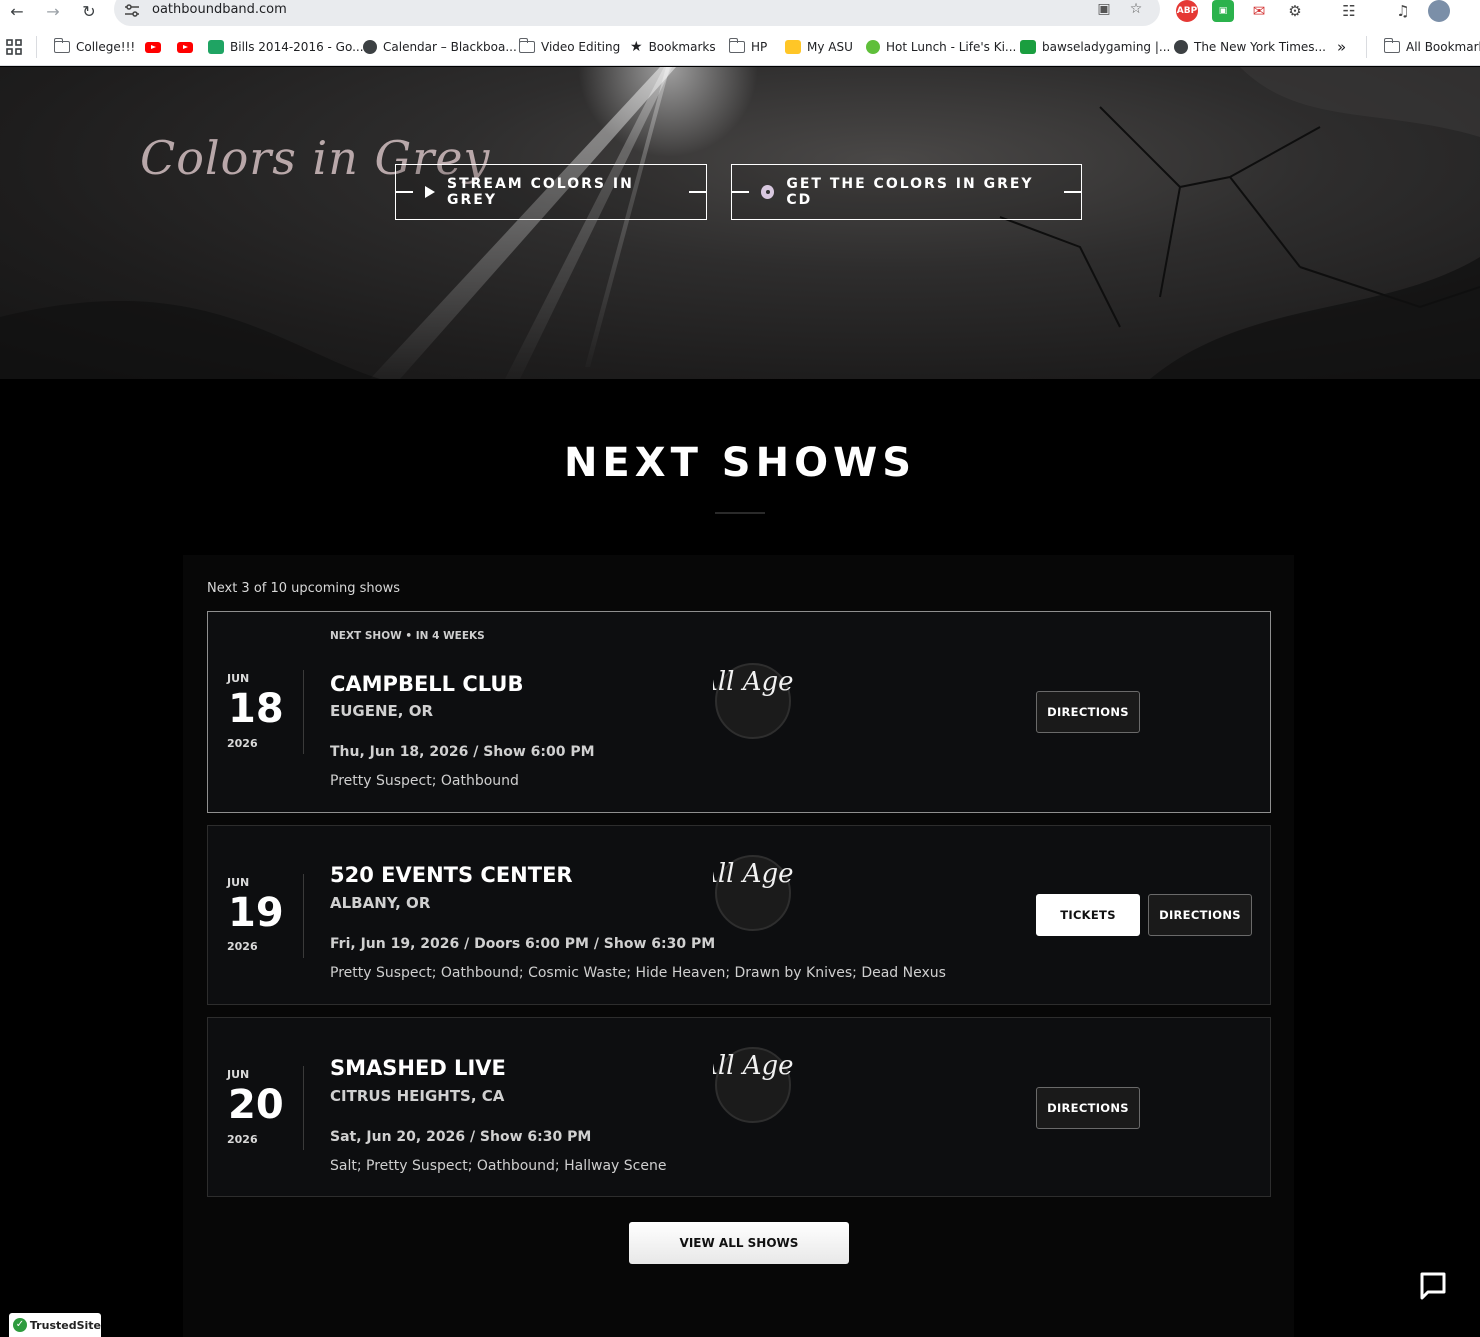 This screenshot has width=1480, height=1337. Describe the element at coordinates (430, 192) in the screenshot. I see `play-icon` at that location.